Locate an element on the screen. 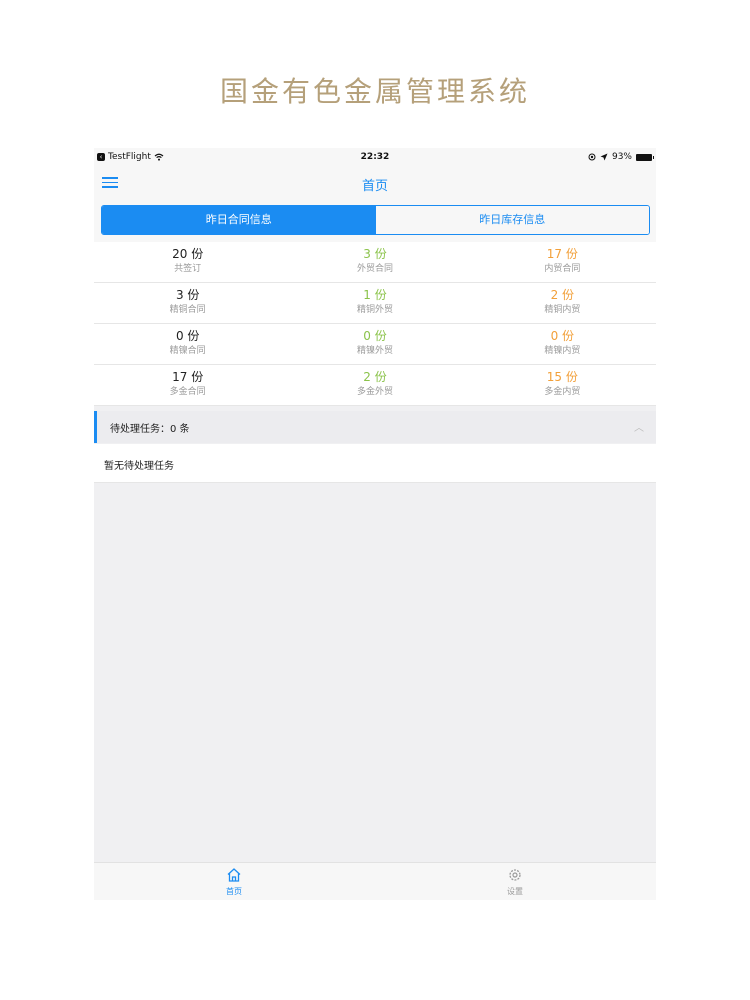 The width and height of the screenshot is (750, 1000). stats-row-multi-metal: 17 份 多金合同 2 份 多金外贸 15 份 多金内贸 is located at coordinates (375, 385).